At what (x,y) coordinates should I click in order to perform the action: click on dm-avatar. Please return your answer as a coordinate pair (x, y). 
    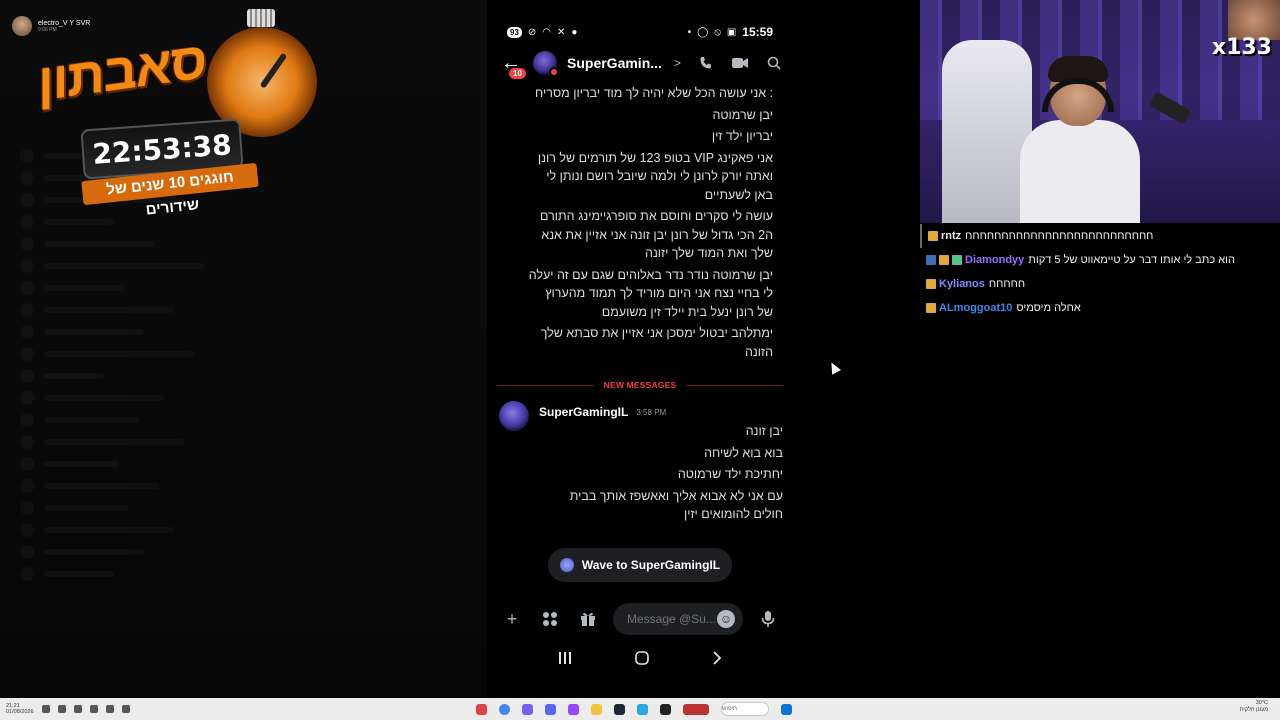
    Looking at the image, I should click on (546, 64).